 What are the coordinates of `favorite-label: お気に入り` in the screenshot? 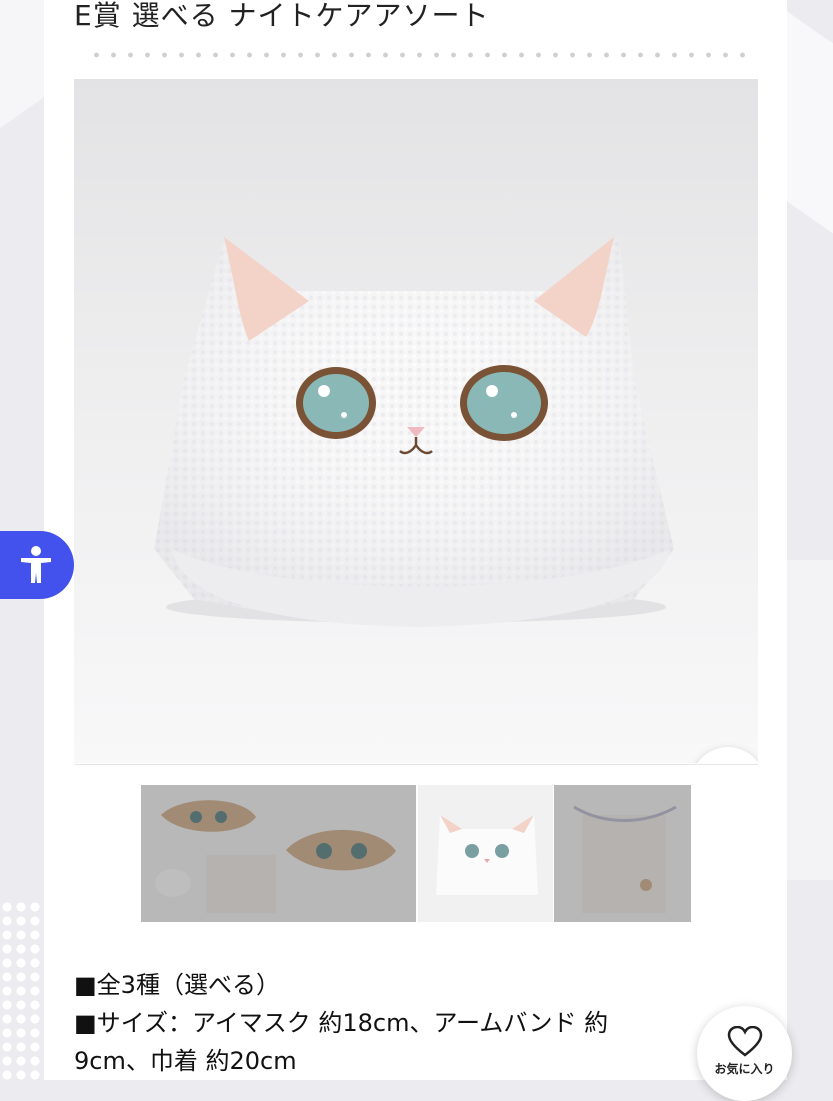 It's located at (744, 1069).